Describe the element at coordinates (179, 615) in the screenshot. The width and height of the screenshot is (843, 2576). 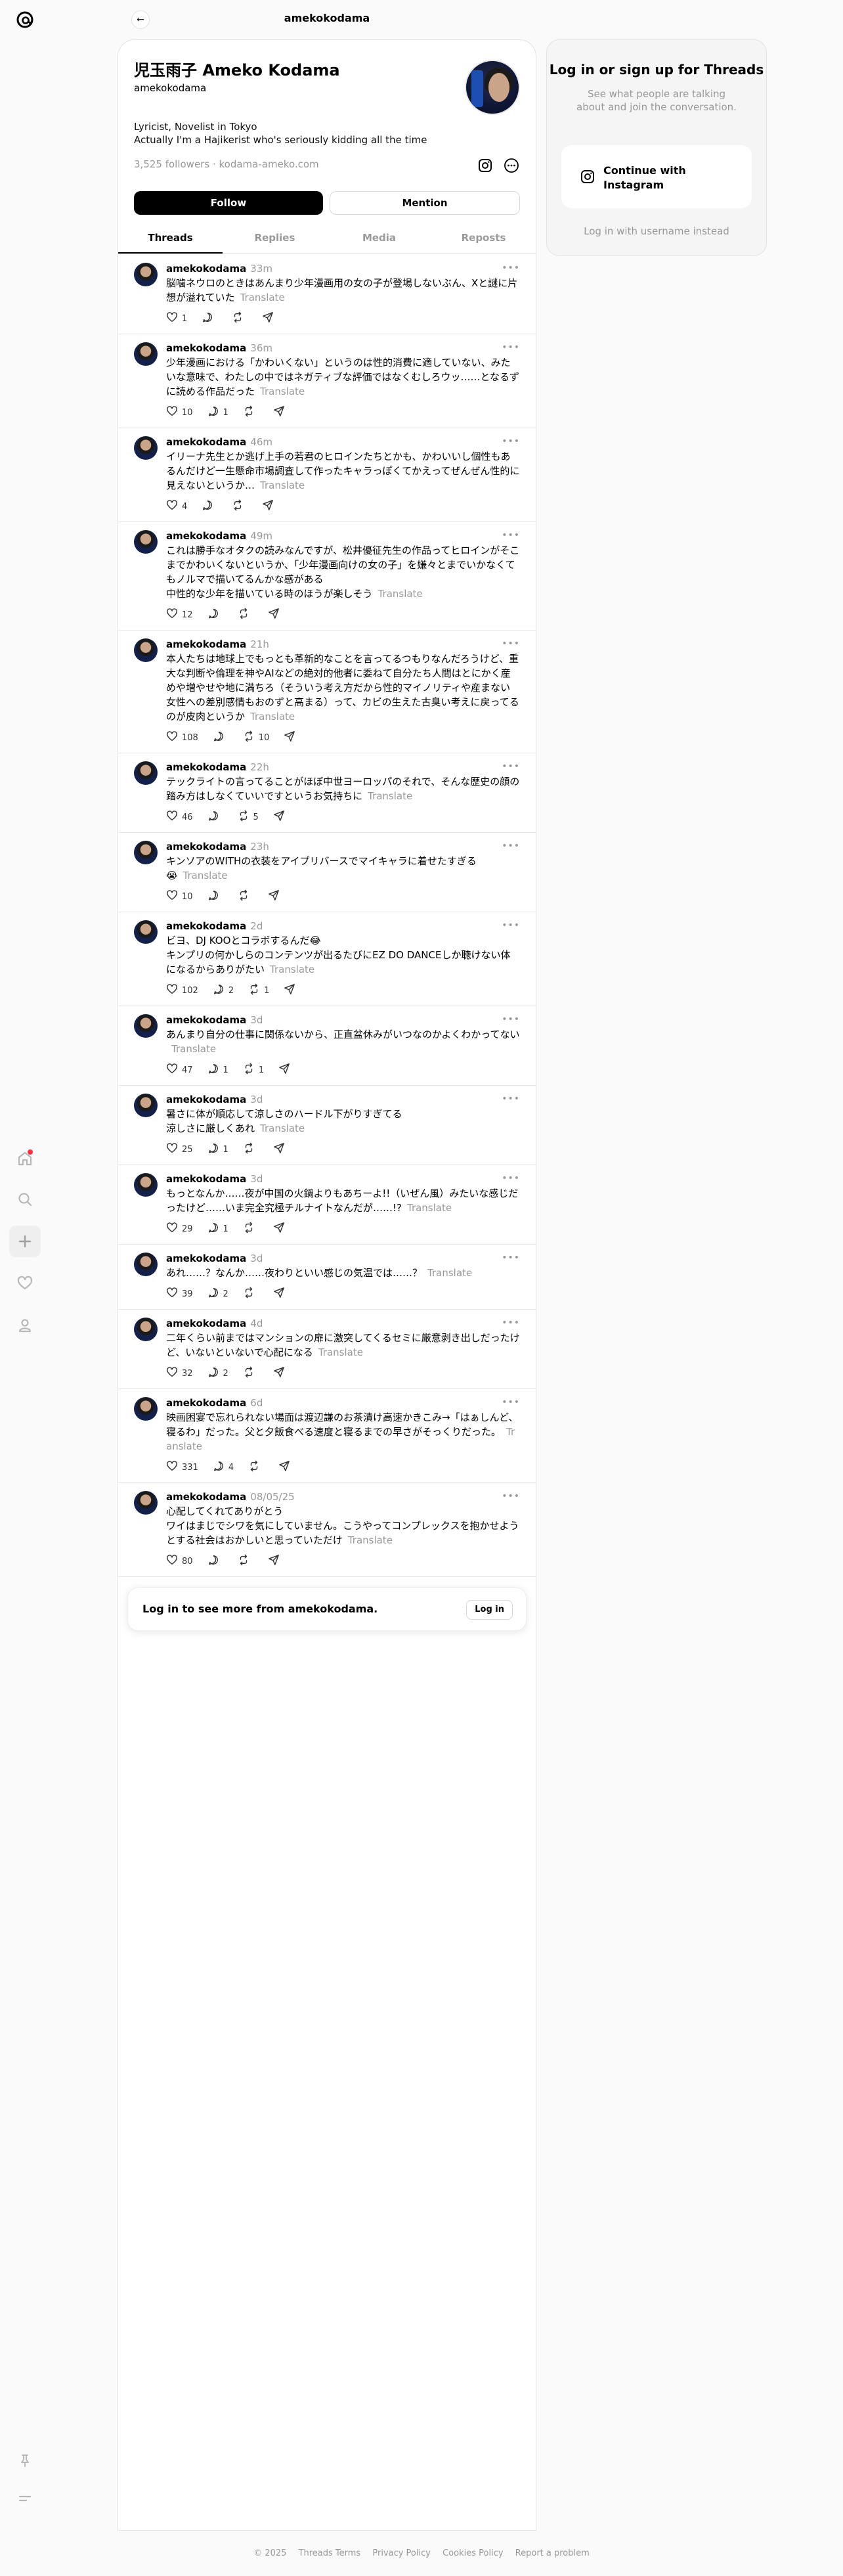
I see `like-button: 12` at that location.